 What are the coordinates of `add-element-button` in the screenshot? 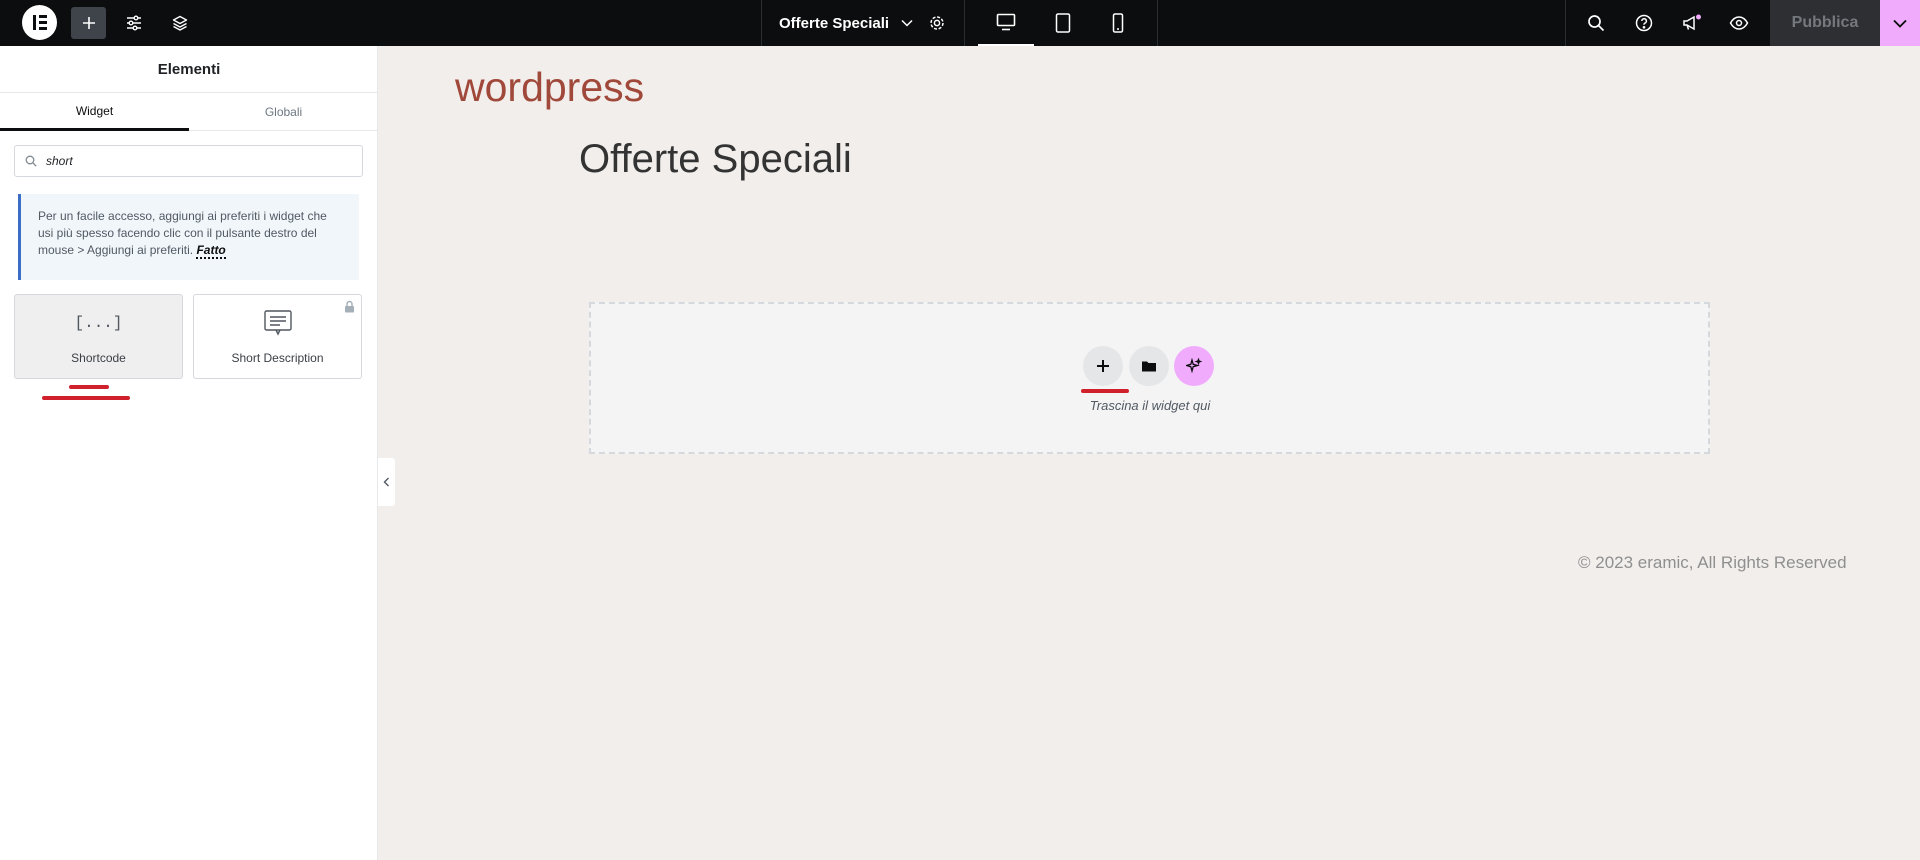 It's located at (88, 23).